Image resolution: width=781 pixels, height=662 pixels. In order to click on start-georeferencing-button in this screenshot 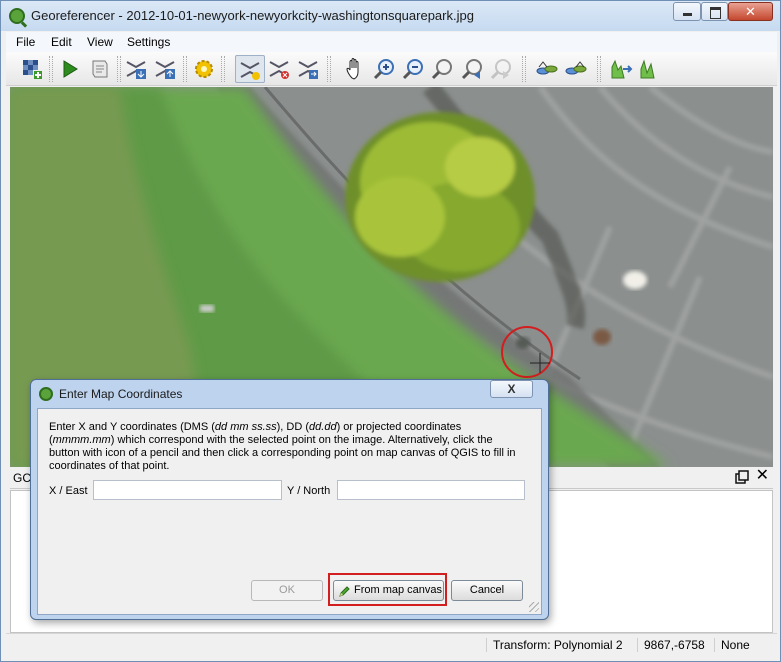, I will do `click(70, 69)`.